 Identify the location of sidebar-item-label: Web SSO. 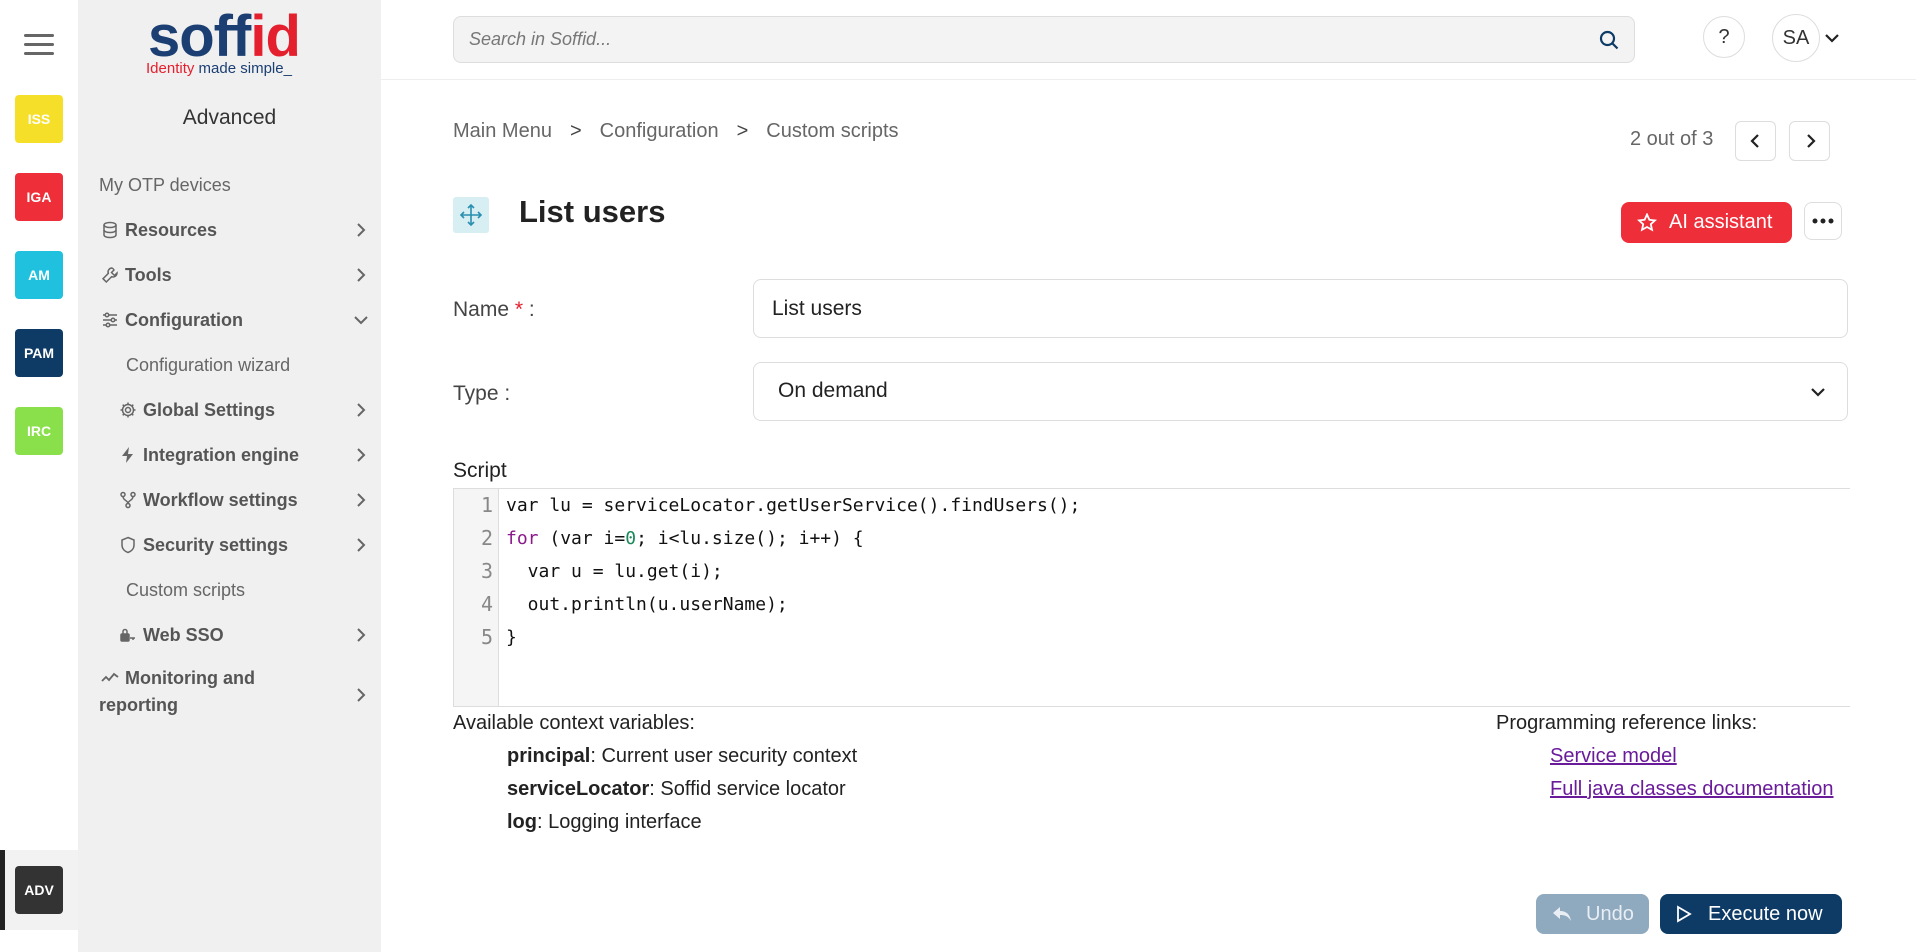
(183, 634).